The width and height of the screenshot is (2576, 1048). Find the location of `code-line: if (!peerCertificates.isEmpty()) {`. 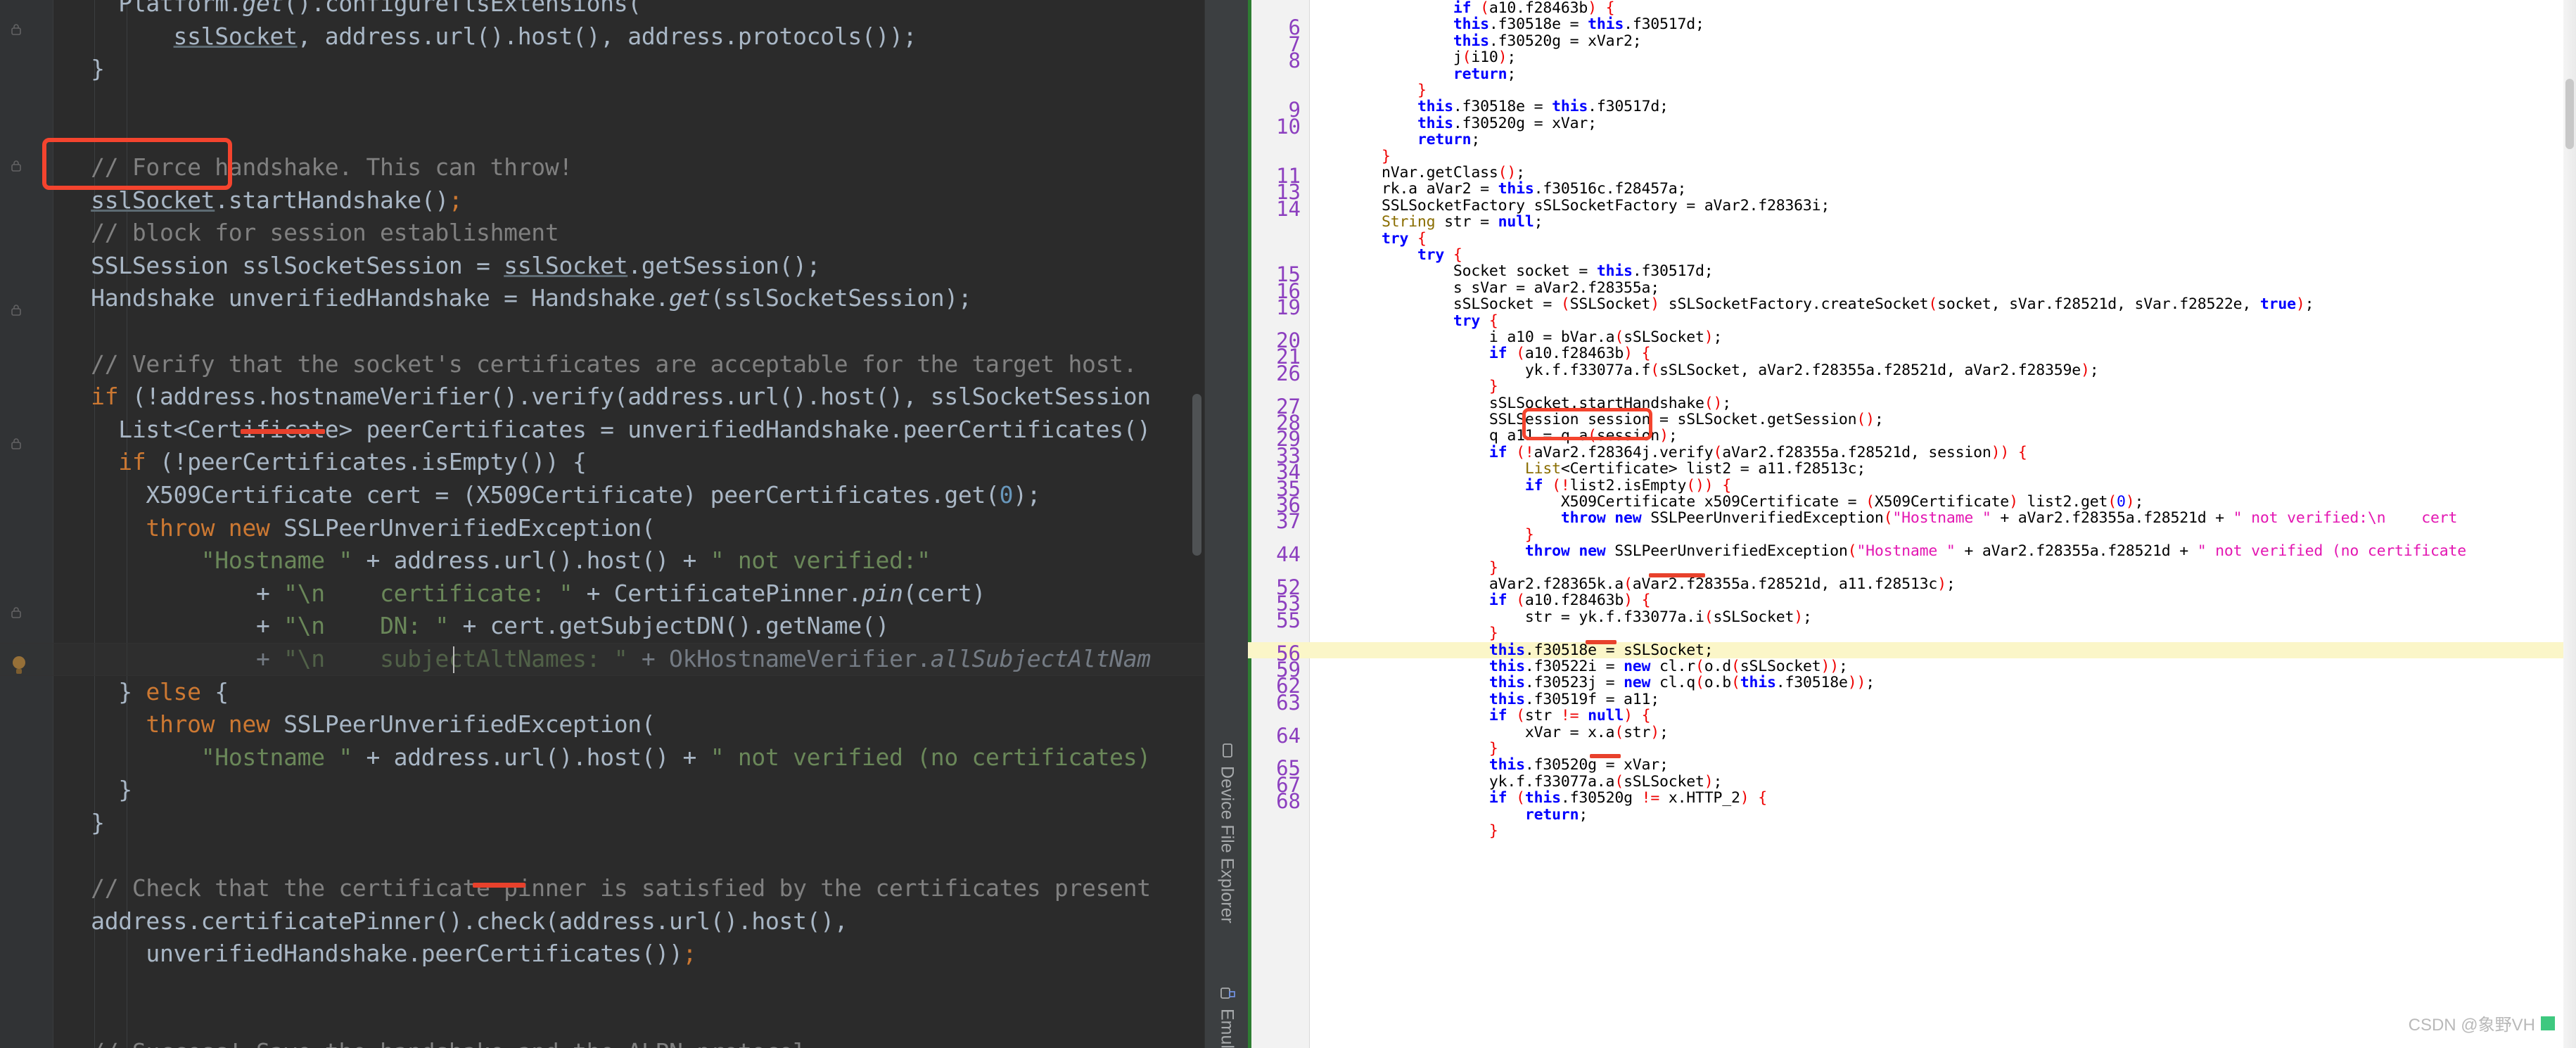

code-line: if (!peerCertificates.isEmpty()) { is located at coordinates (352, 462).